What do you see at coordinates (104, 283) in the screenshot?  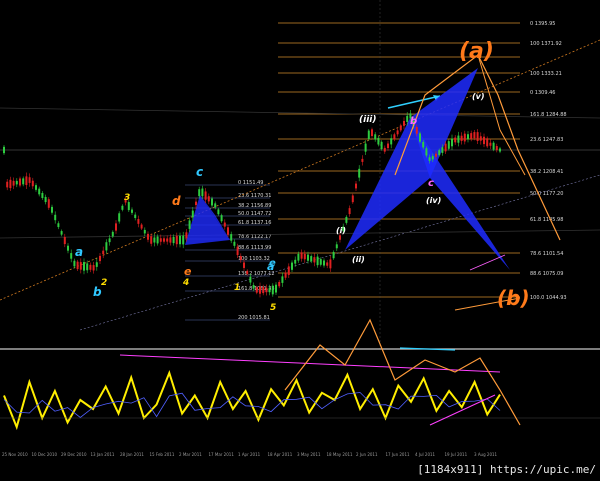 I see `wave-label: 2` at bounding box center [104, 283].